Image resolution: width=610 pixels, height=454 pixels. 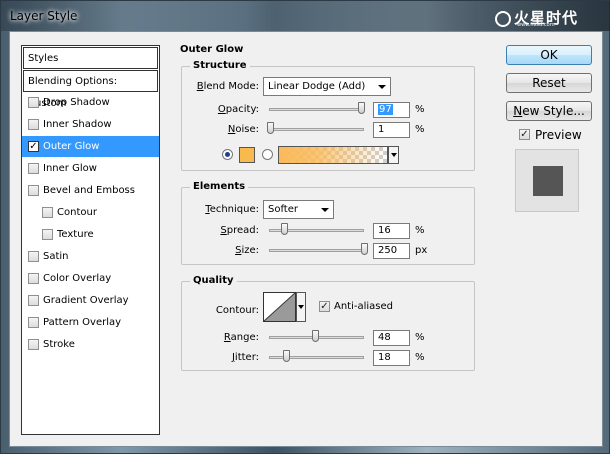 I want to click on contour-curve-icon, so click(x=279, y=307).